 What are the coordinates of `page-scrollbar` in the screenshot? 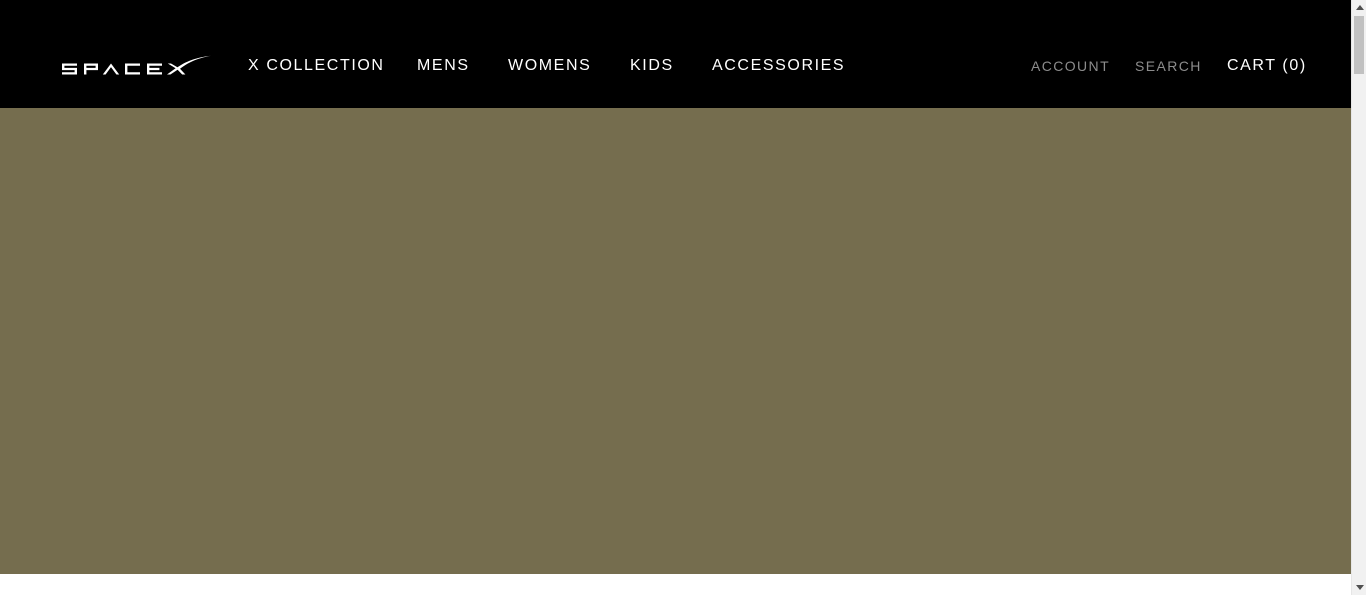 It's located at (1358, 297).